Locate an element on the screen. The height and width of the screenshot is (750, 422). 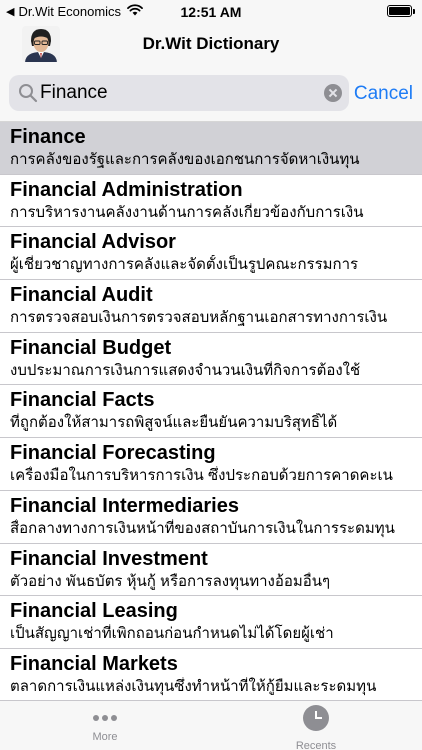
page-title: Dr.Wit Dictionary is located at coordinates (211, 43).